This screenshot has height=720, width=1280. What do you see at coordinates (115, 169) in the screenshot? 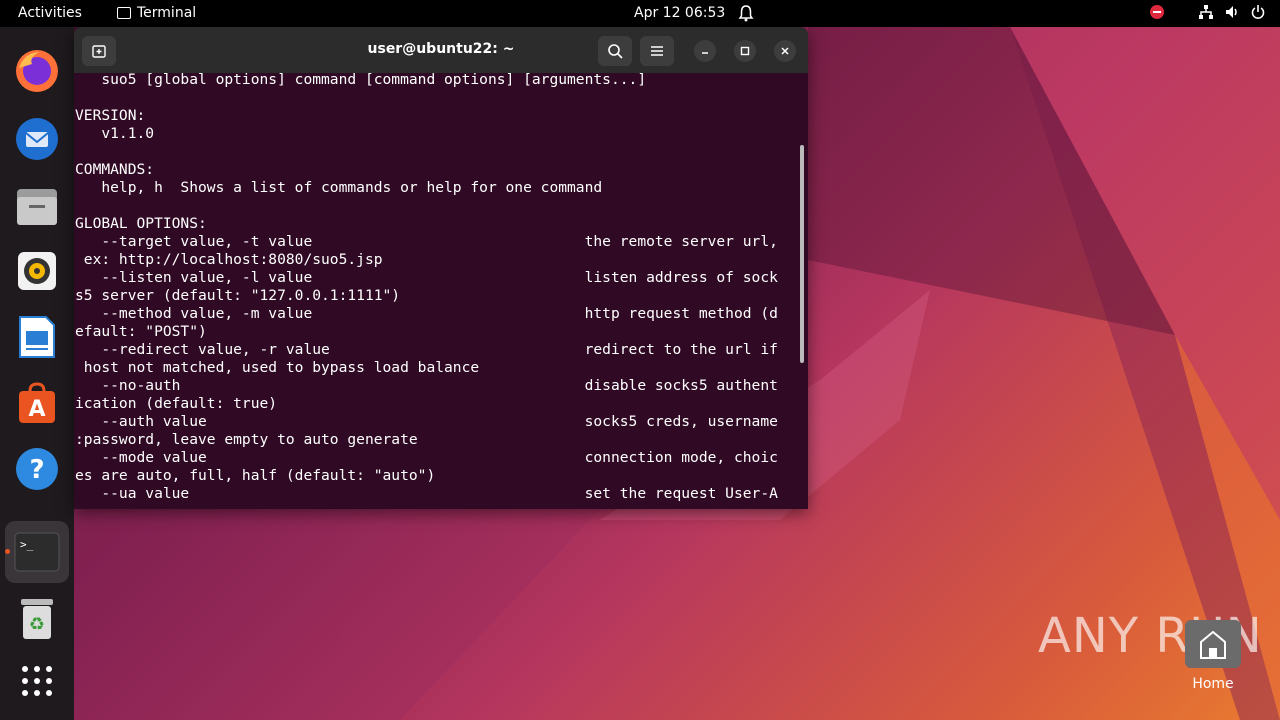
I see `terminal-line: COMMANDS:` at bounding box center [115, 169].